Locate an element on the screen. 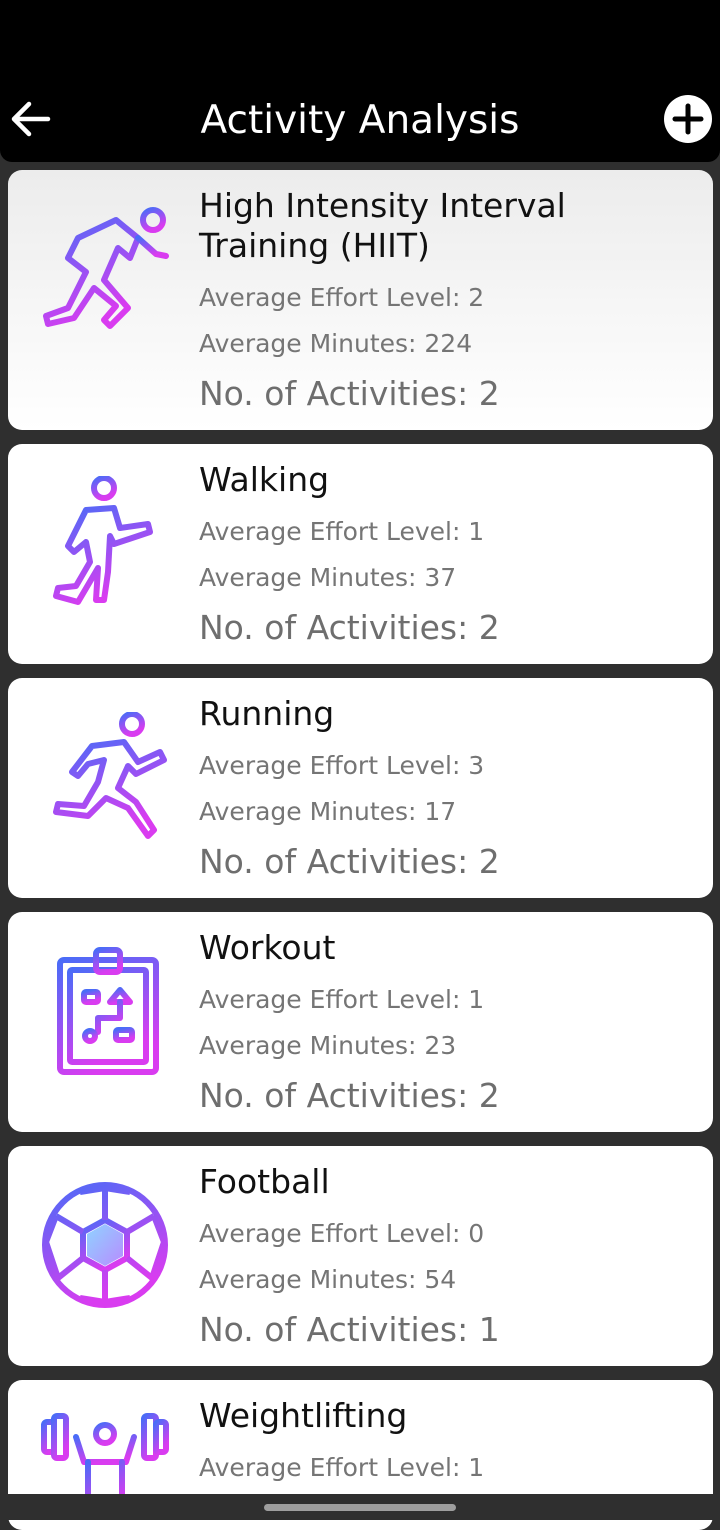 The image size is (720, 1530). sprinter-icon is located at coordinates (106, 268).